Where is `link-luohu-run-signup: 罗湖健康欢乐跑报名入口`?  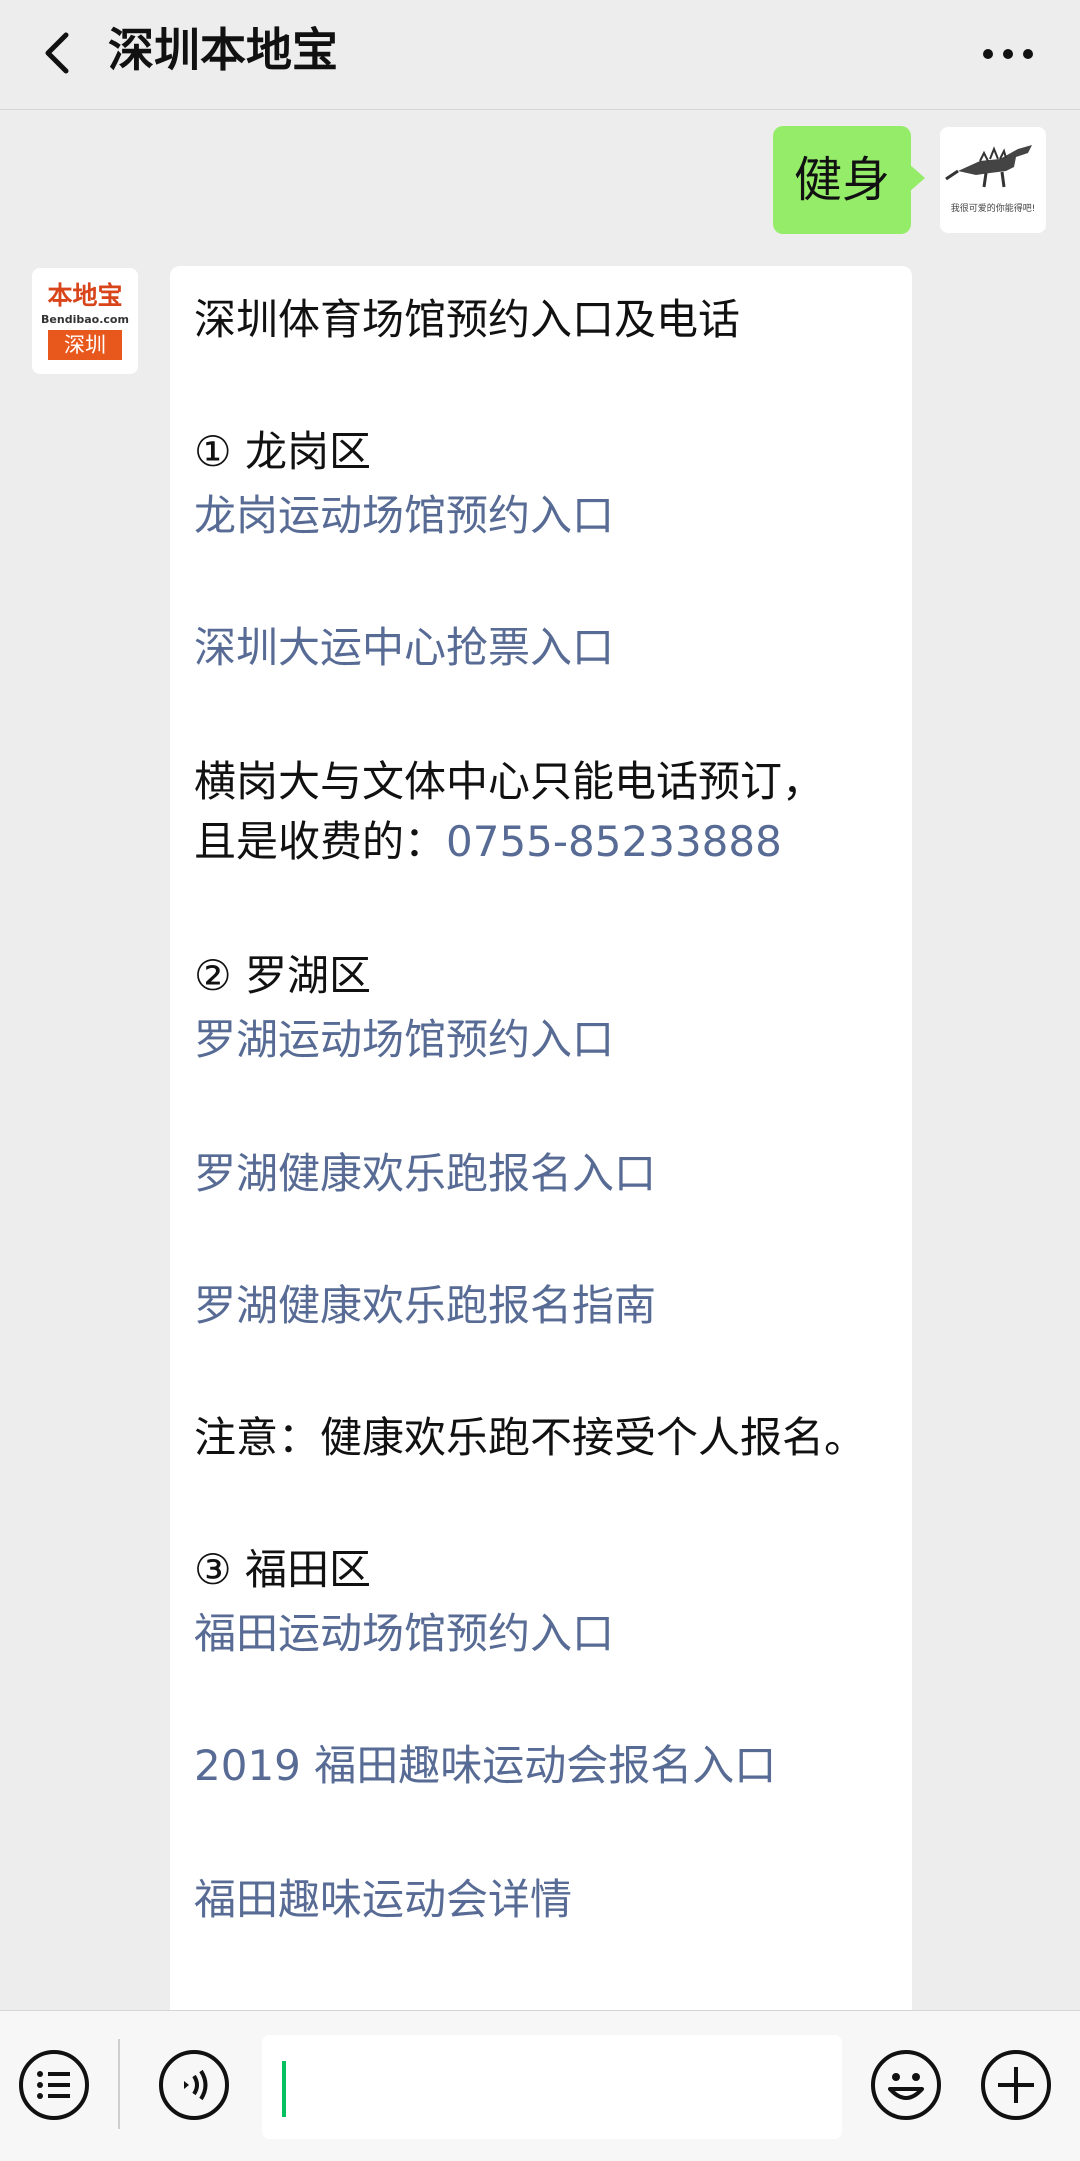
link-luohu-run-signup: 罗湖健康欢乐跑报名入口 is located at coordinates (425, 1174).